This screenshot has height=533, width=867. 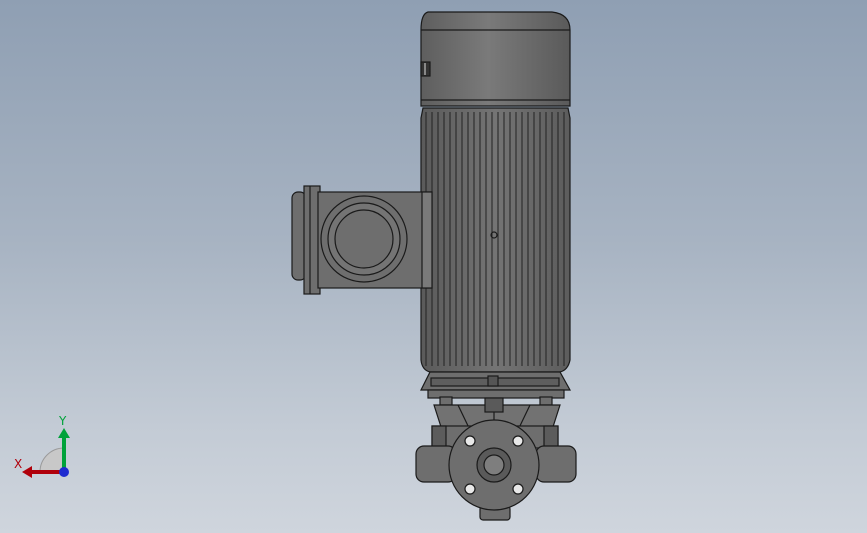 I want to click on fan-cover, so click(x=495, y=59).